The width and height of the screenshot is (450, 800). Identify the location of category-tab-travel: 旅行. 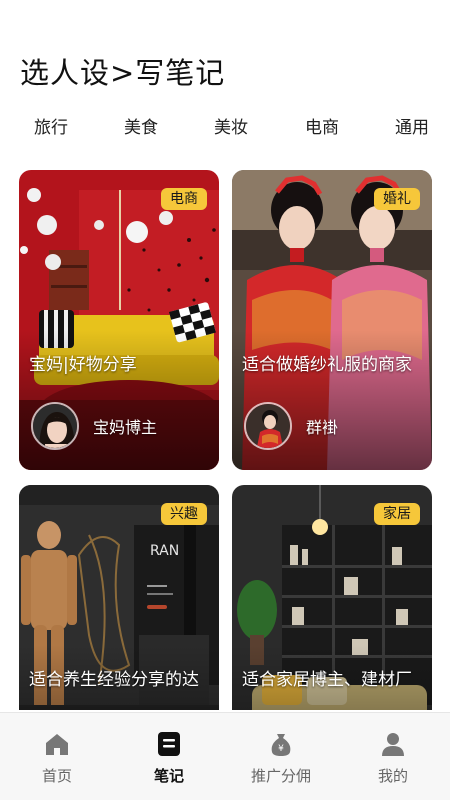
(51, 125).